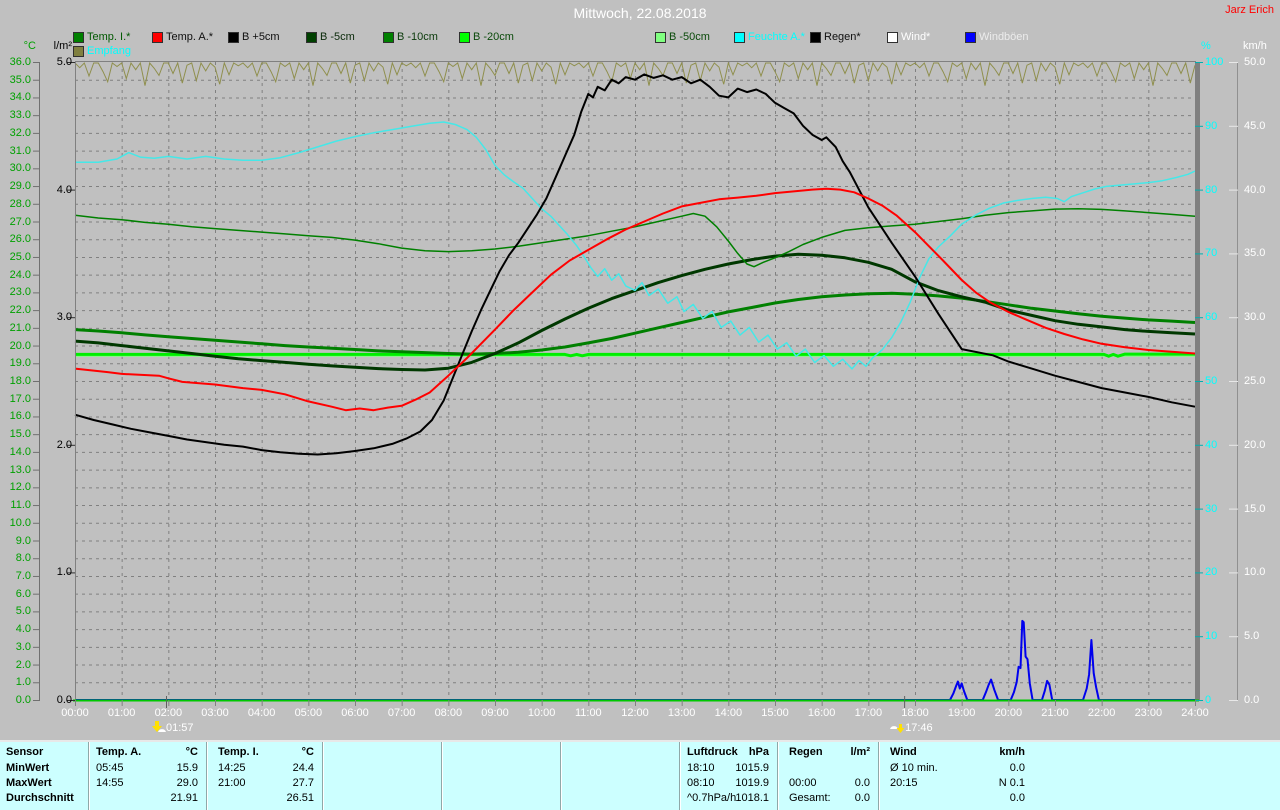  What do you see at coordinates (303, 783) in the screenshot?
I see `table-cell-value: 27.7` at bounding box center [303, 783].